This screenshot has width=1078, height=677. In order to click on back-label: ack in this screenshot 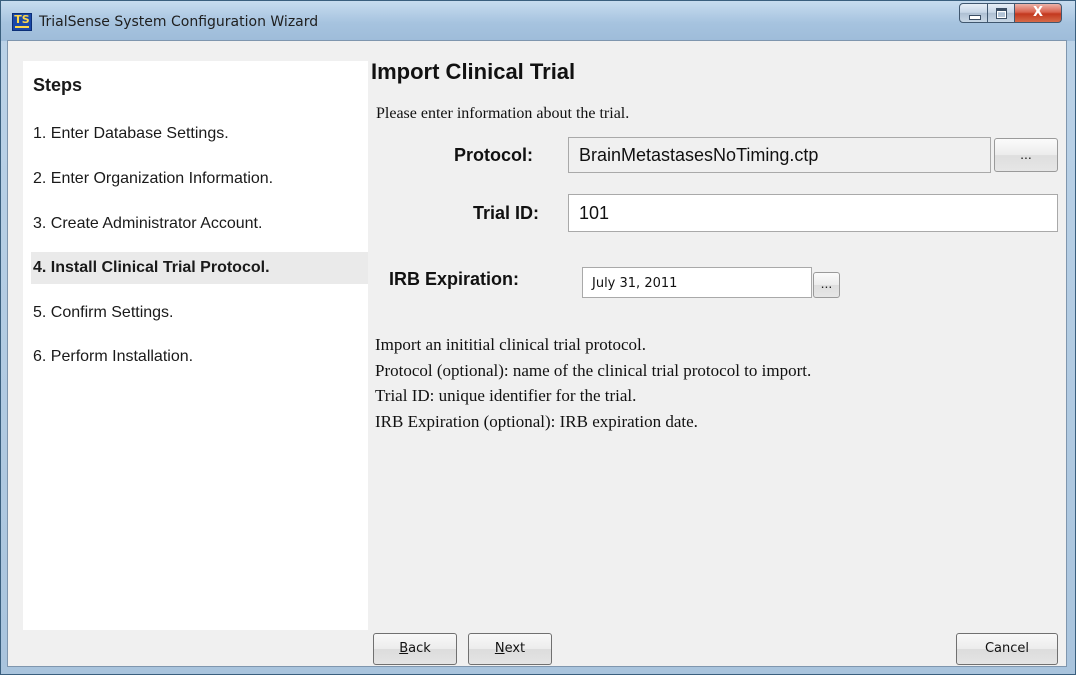, I will do `click(419, 648)`.